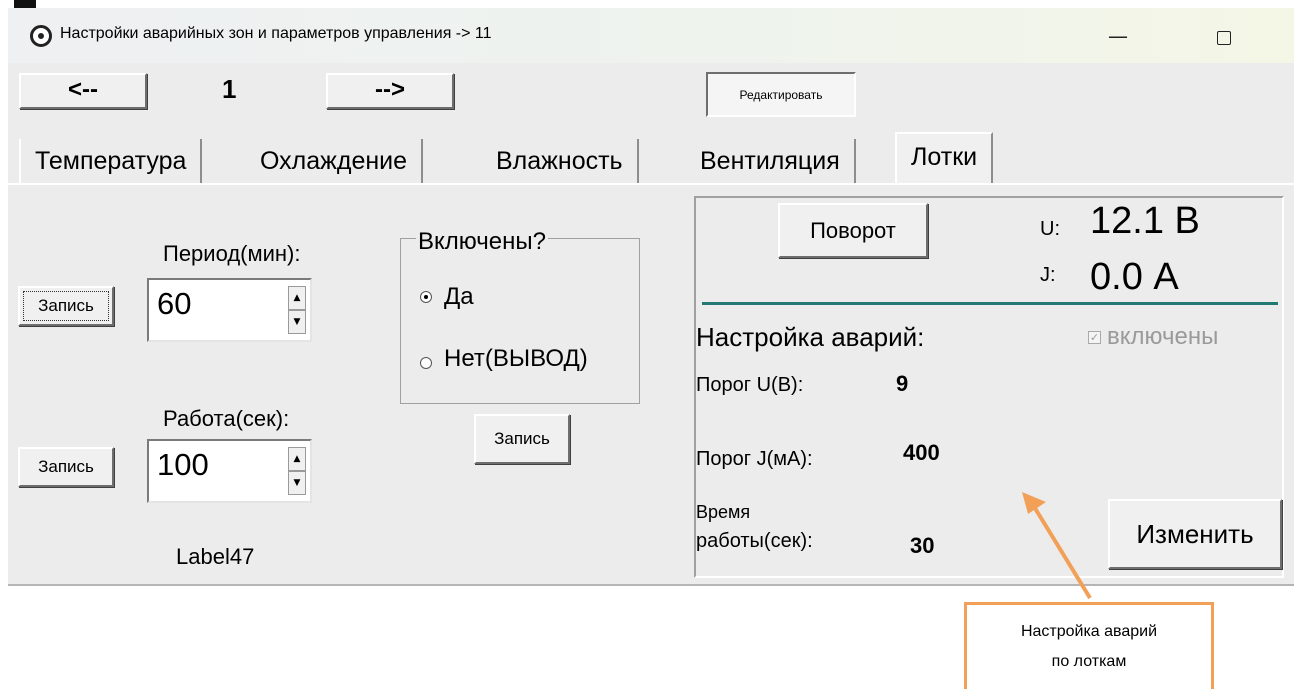  What do you see at coordinates (1089, 645) in the screenshot?
I see `callout-box: Настройка аварий по лоткам` at bounding box center [1089, 645].